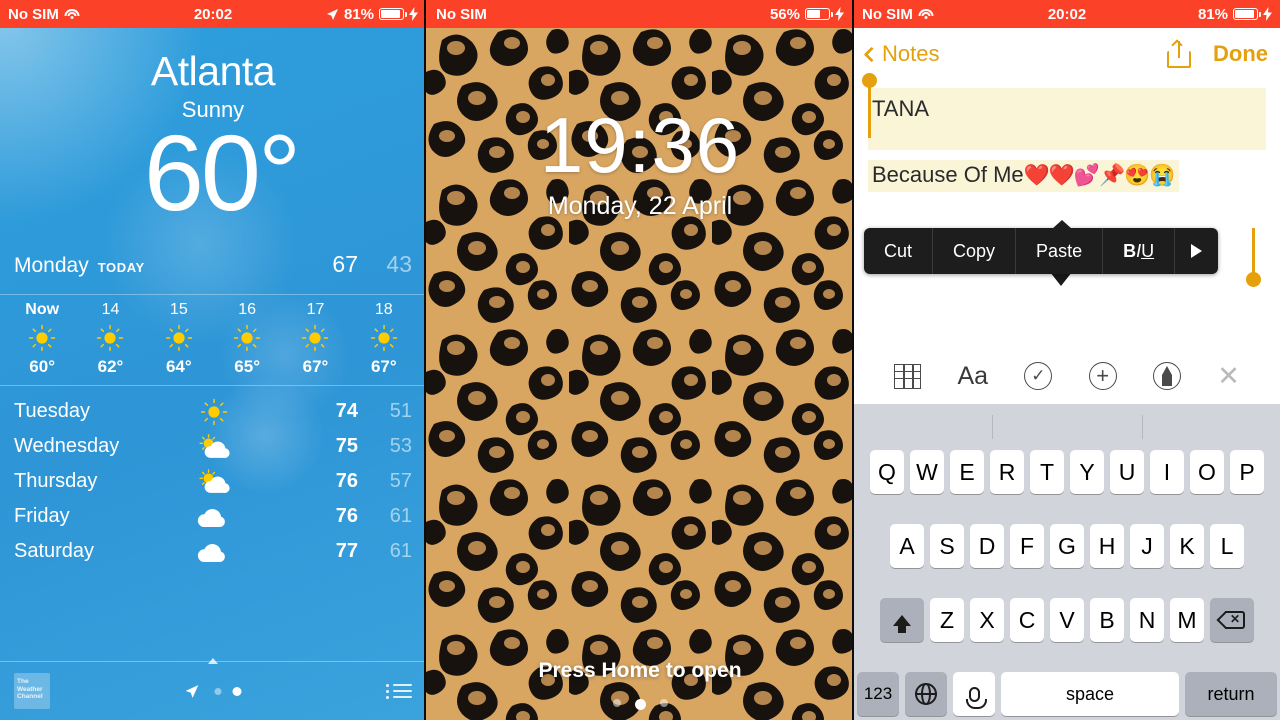  What do you see at coordinates (1207, 472) in the screenshot?
I see `key-O: O` at bounding box center [1207, 472].